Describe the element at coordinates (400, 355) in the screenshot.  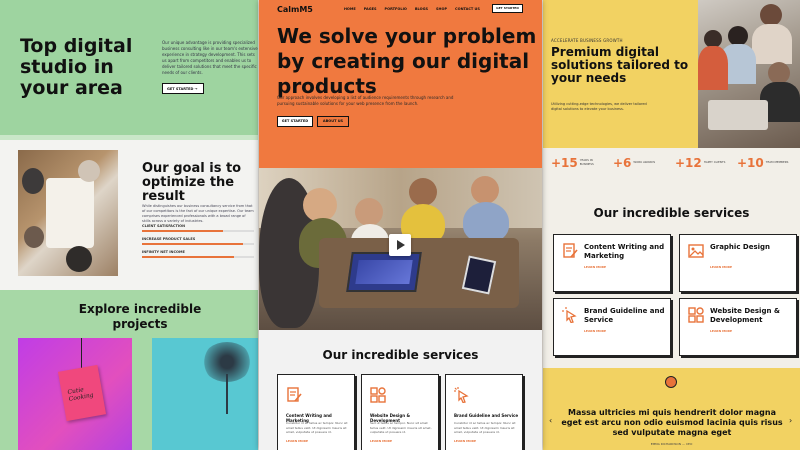
I see `center-services-title: Our incredible services` at that location.